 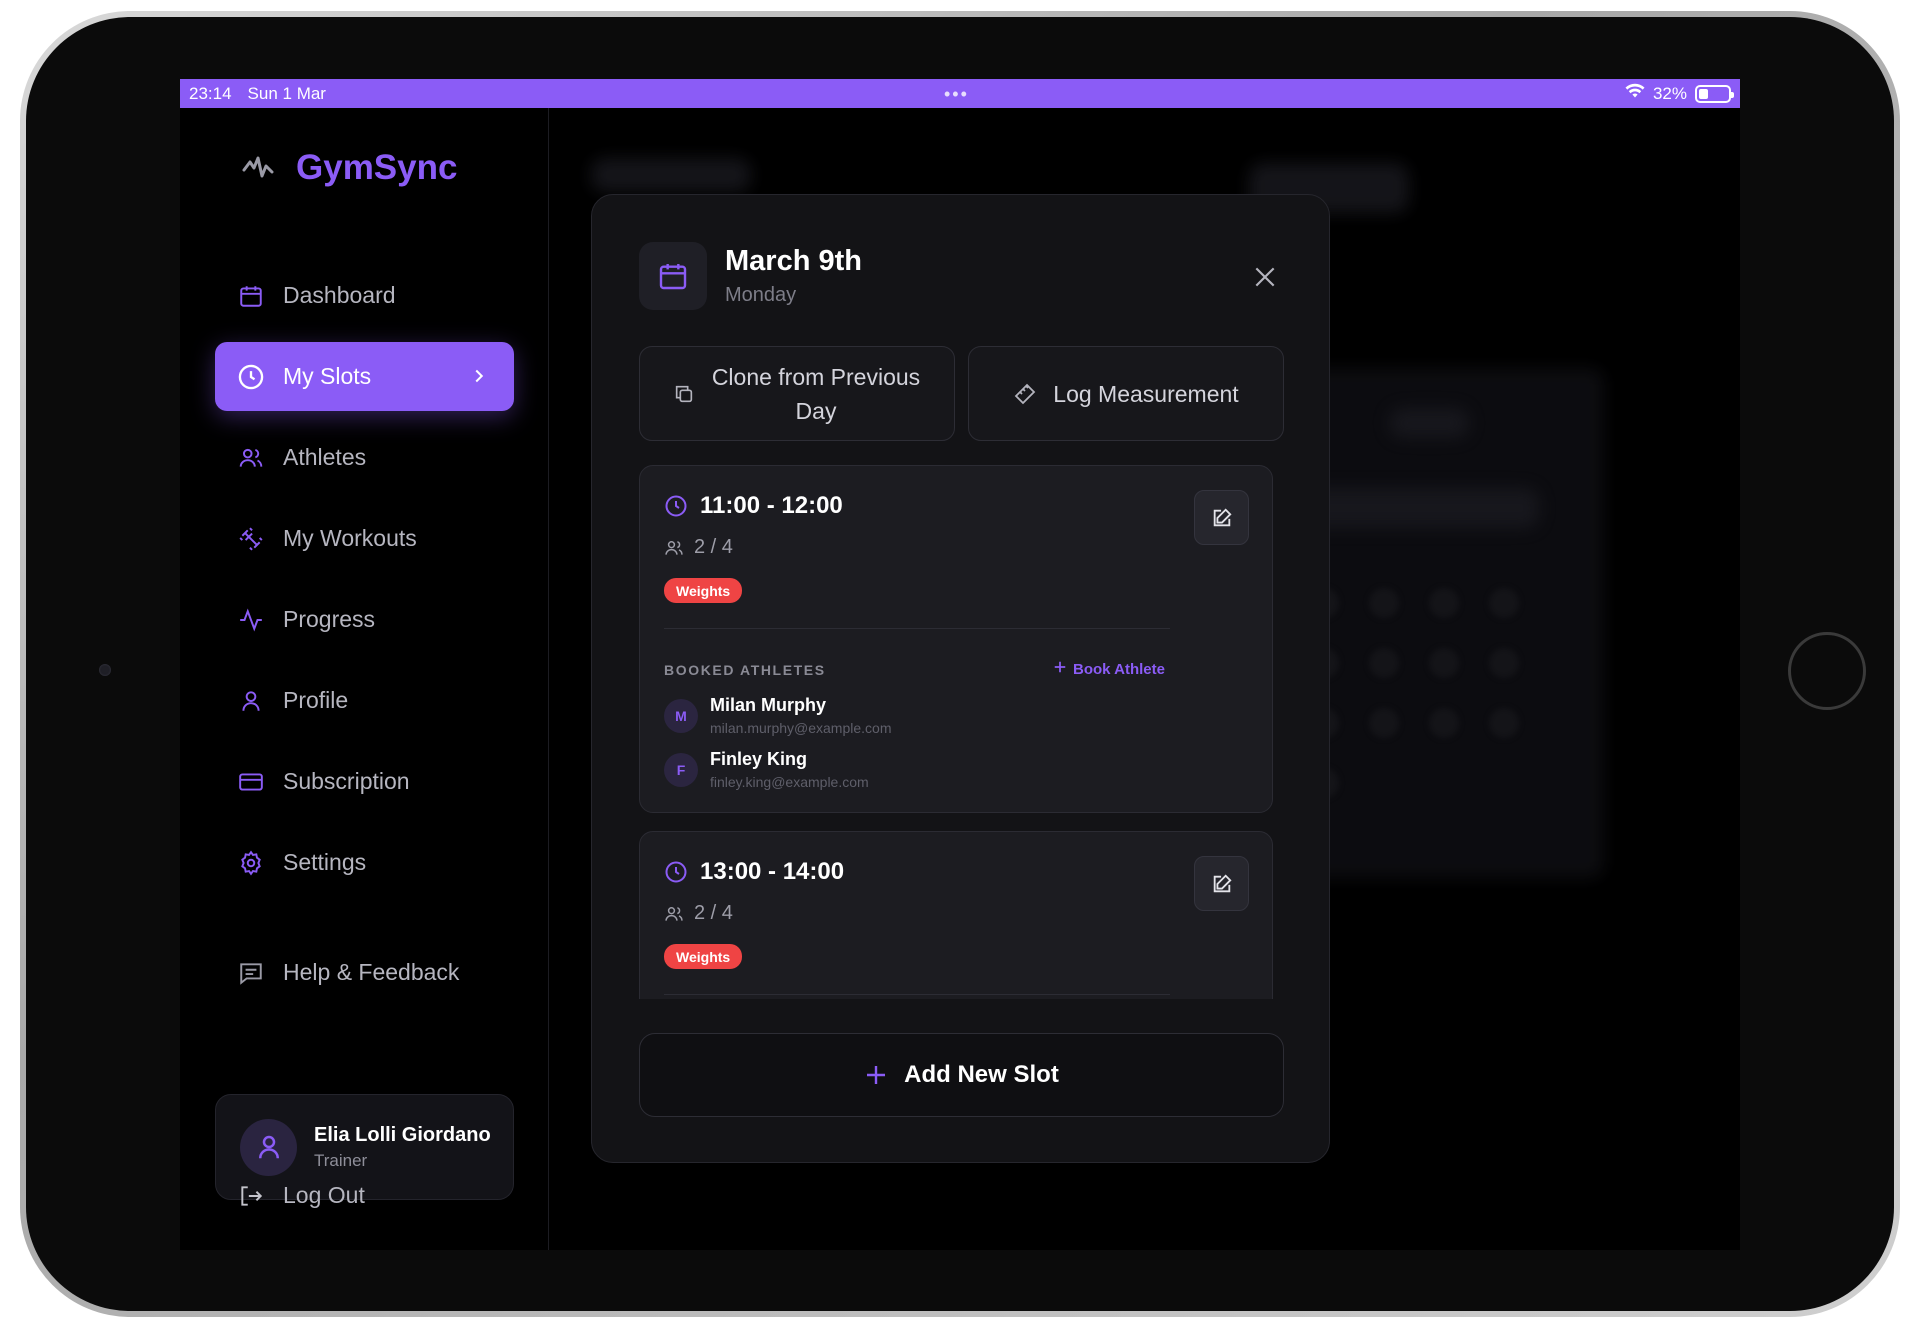 I want to click on athlete-row: M Milan Murphy milan.murphy@example.com, so click(x=778, y=715).